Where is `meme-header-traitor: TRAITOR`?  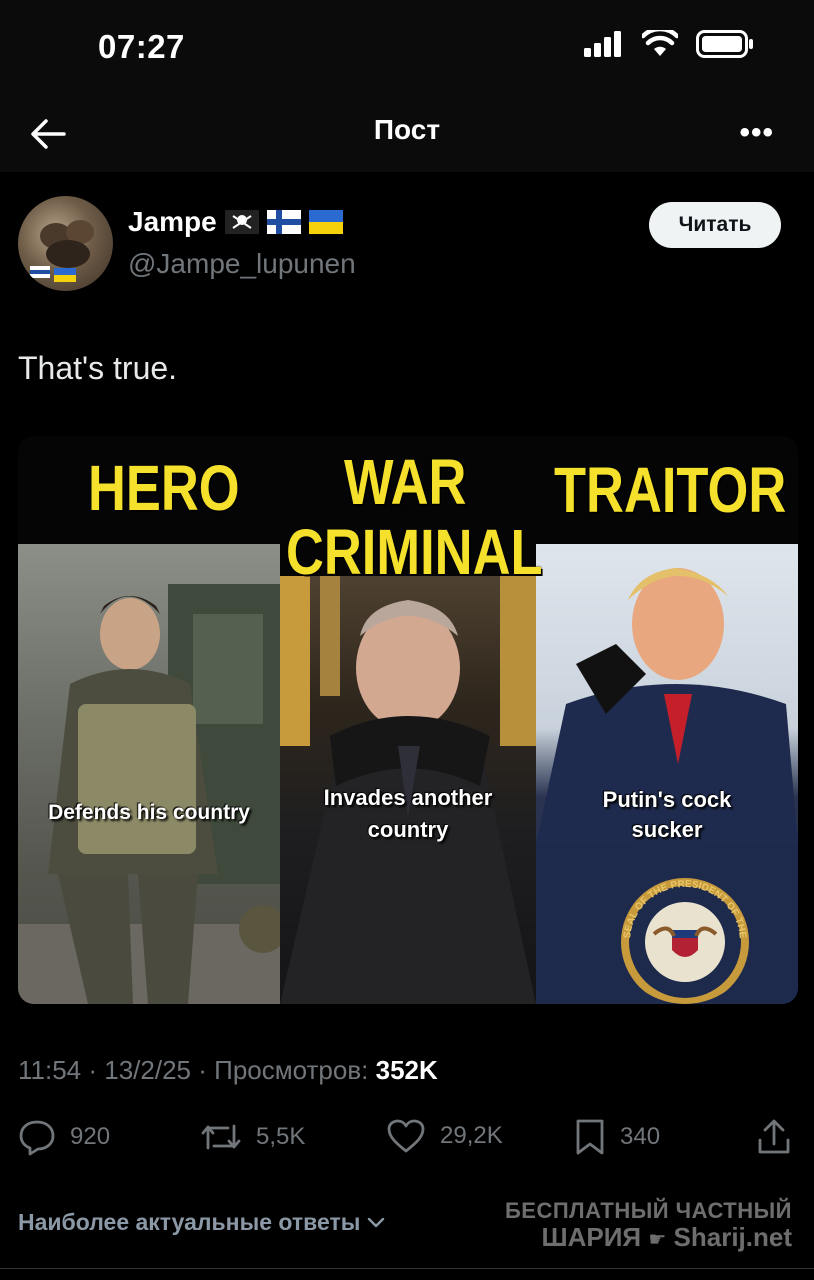 meme-header-traitor: TRAITOR is located at coordinates (670, 490).